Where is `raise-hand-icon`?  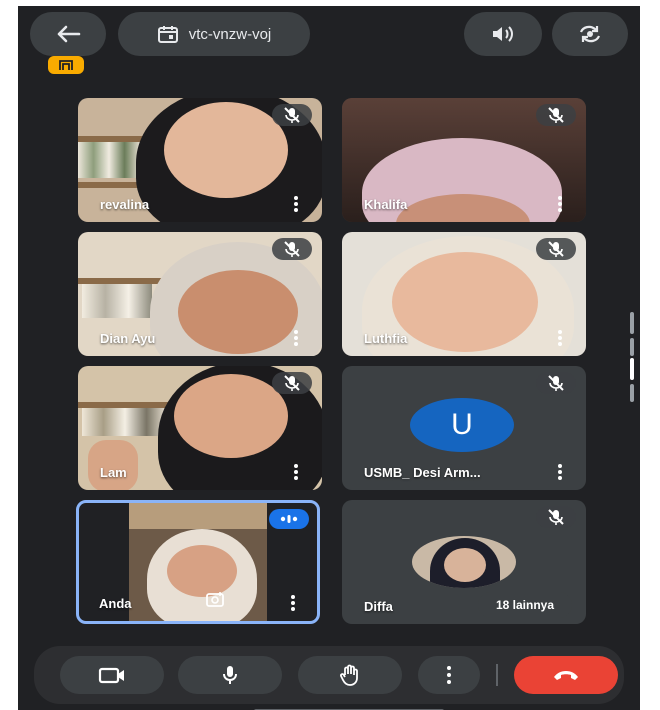
raise-hand-icon is located at coordinates (349, 675).